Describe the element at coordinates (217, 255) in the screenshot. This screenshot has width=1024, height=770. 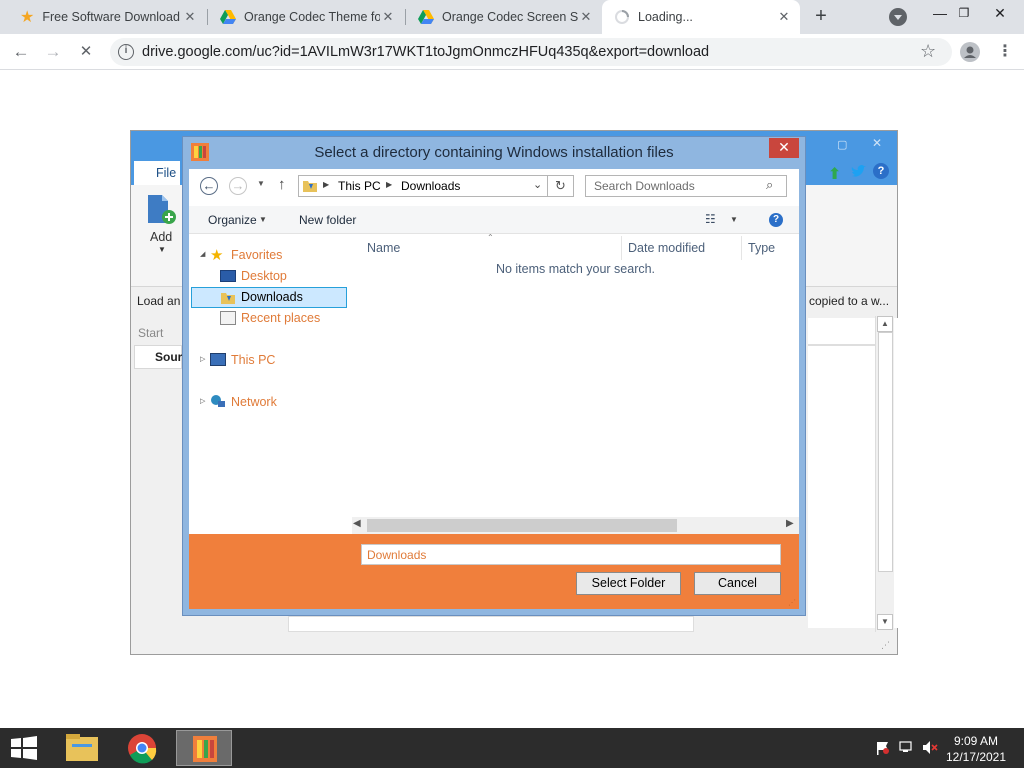
I see `star-favorites-icon: ★` at that location.